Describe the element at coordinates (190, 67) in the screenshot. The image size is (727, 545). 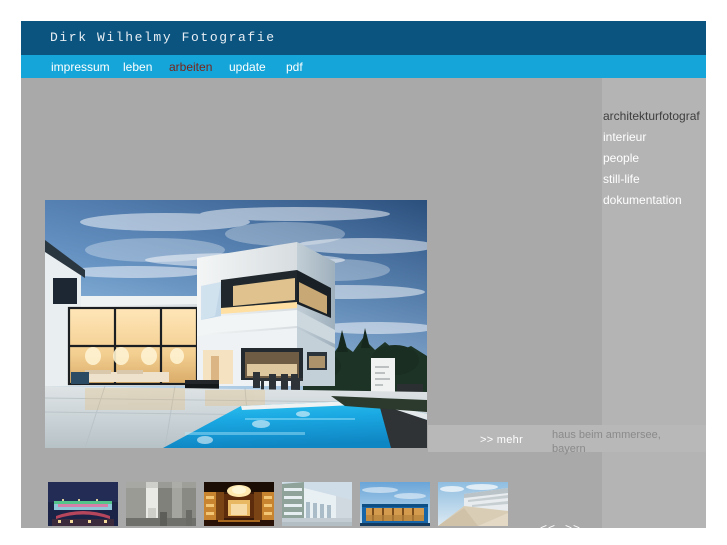
I see `nav-item-arbeiten: arbeiten` at that location.